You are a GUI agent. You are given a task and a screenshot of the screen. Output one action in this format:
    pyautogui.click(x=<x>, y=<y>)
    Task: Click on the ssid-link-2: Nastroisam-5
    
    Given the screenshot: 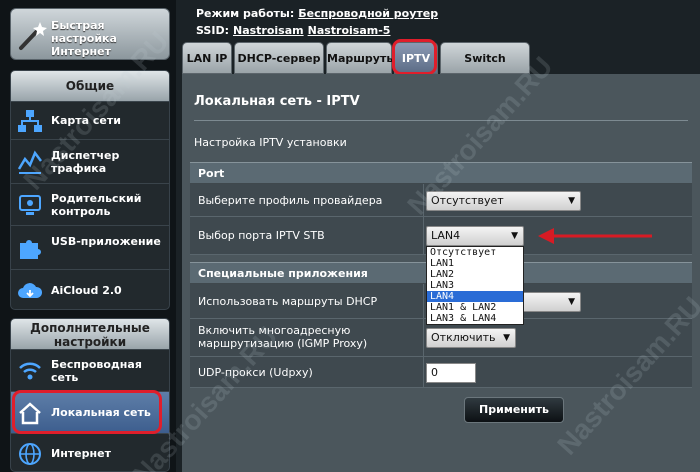 What is the action you would take?
    pyautogui.click(x=349, y=30)
    